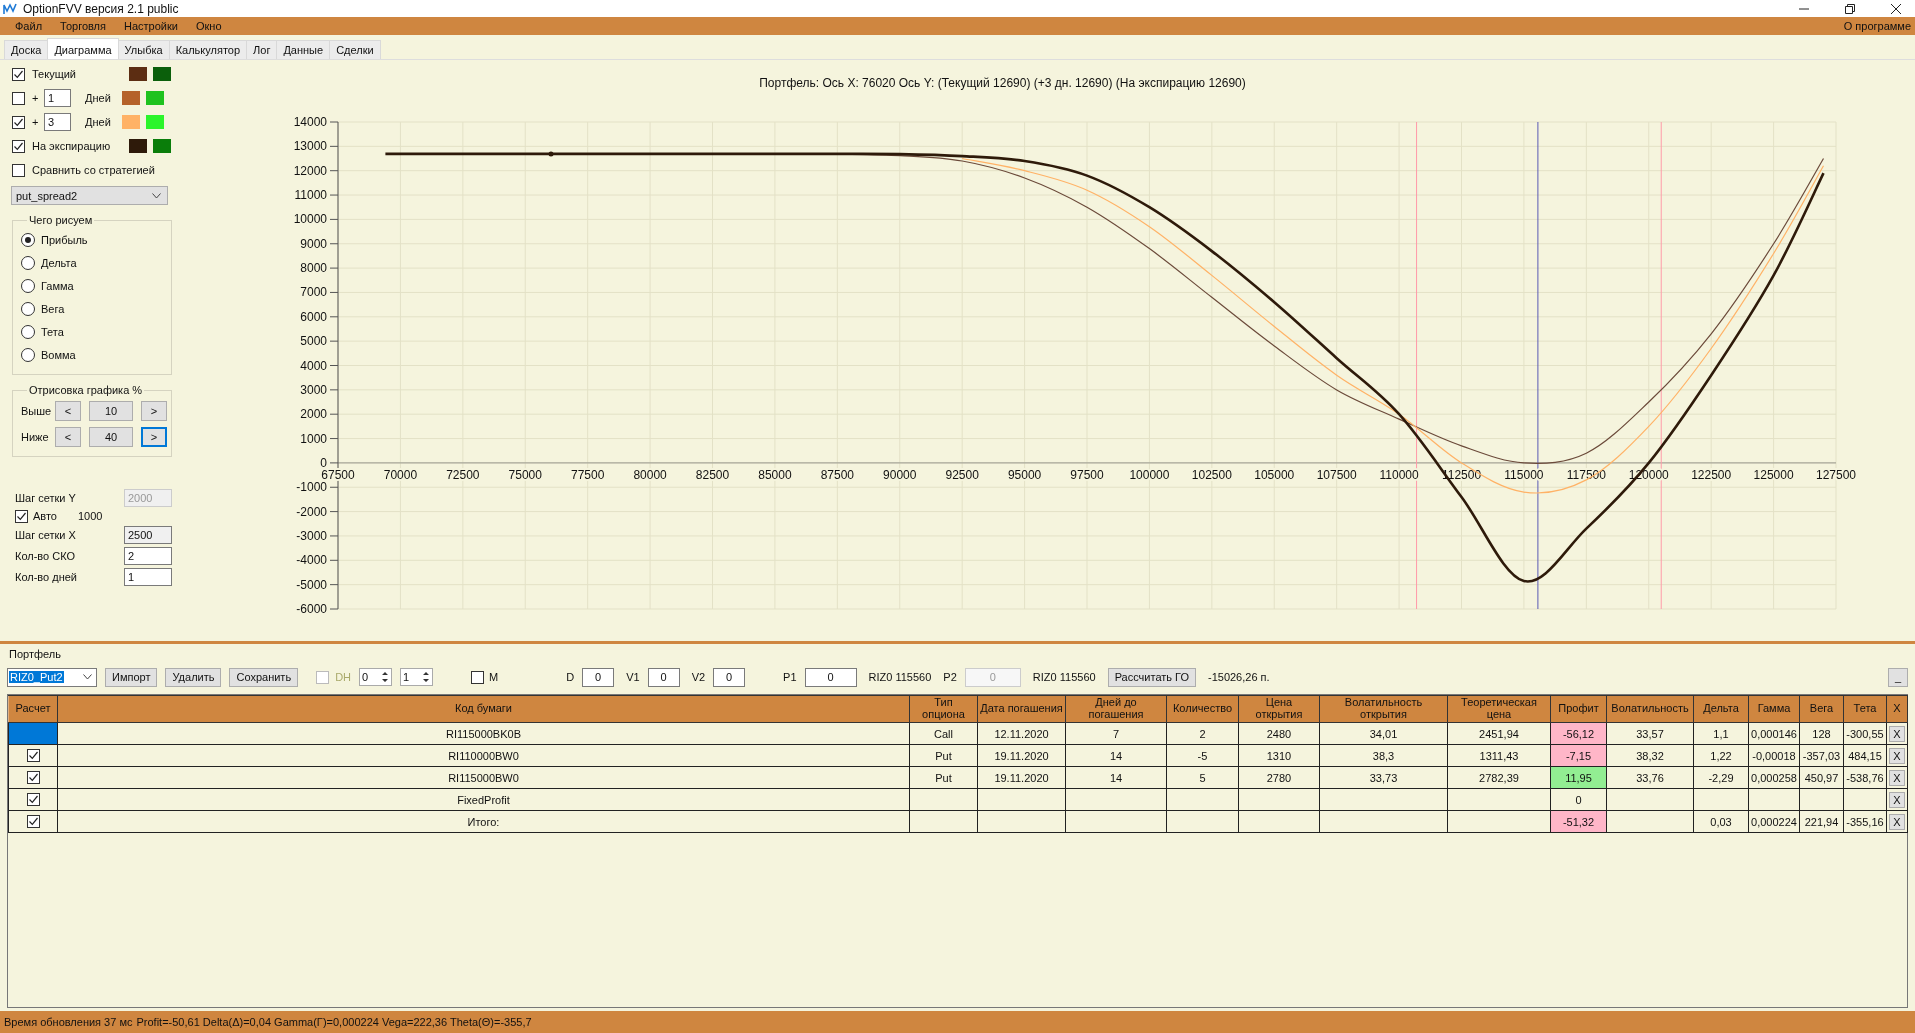  Describe the element at coordinates (334, 1022) in the screenshot. I see `status-text: Profit=-50,61 Delta(Δ)=0,04 Gamma(Γ)=0,000224 Vega=222,36 Theta(Θ)=-355,7` at that location.